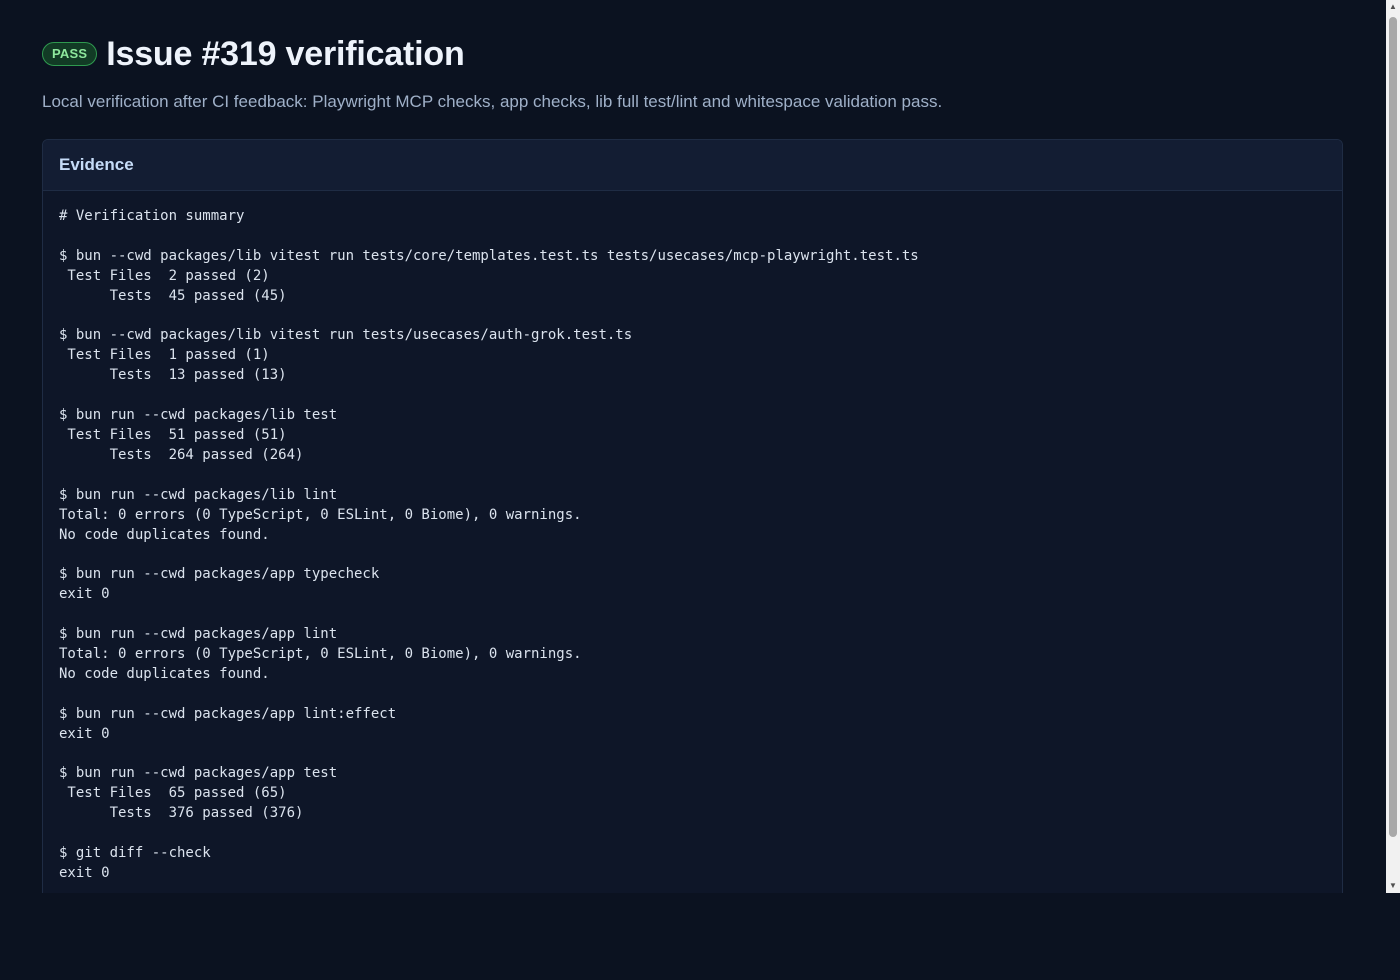 The width and height of the screenshot is (1400, 980). Describe the element at coordinates (181, 454) in the screenshot. I see `log-line: Tests 264 passed (264)` at that location.